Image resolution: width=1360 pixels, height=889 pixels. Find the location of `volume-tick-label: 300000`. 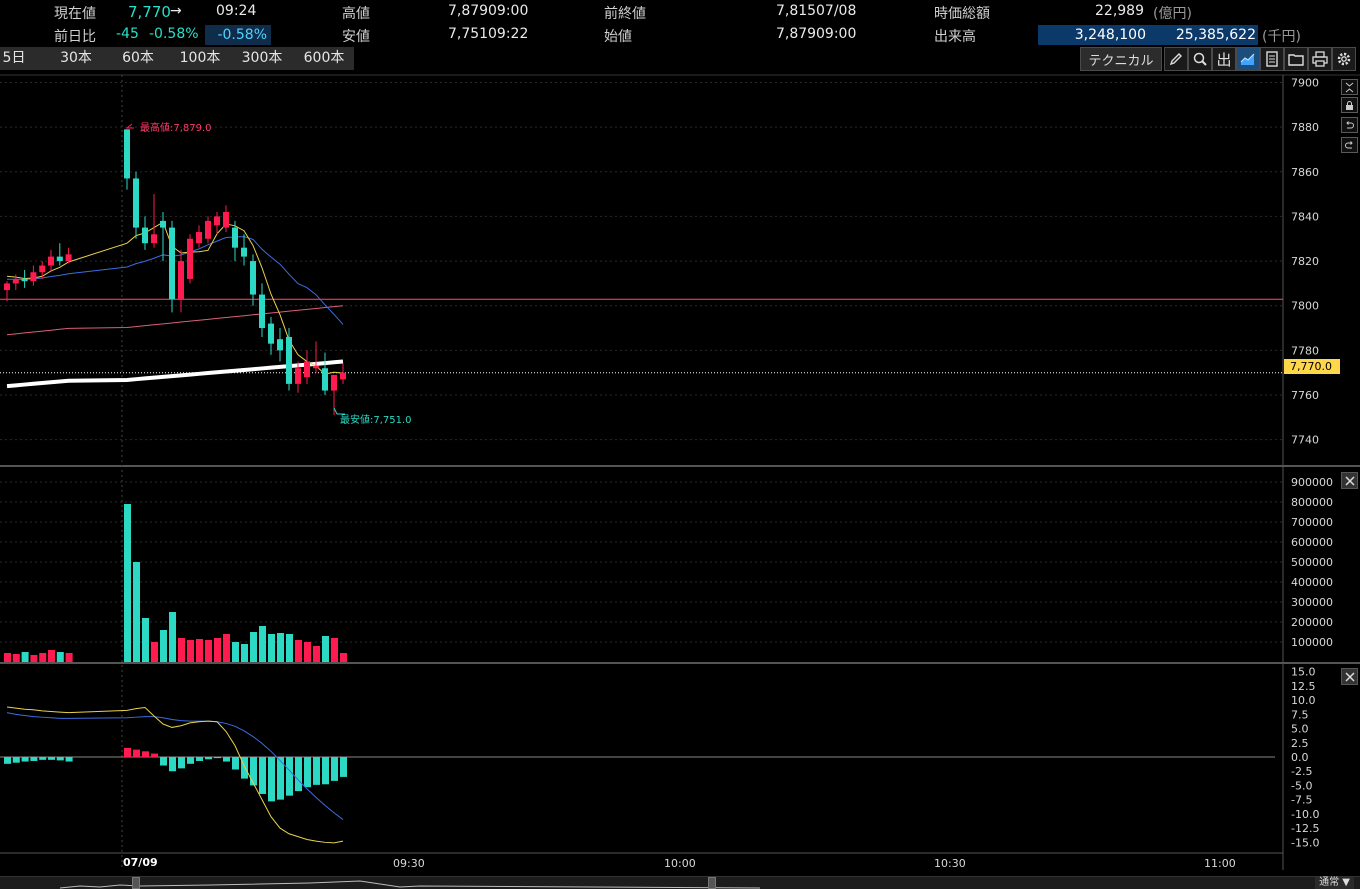

volume-tick-label: 300000 is located at coordinates (1312, 602).